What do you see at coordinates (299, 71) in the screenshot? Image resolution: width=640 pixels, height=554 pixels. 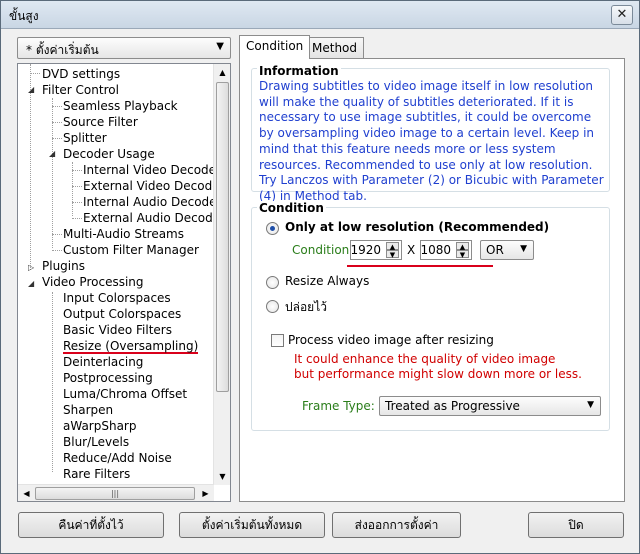 I see `information-title: Information` at bounding box center [299, 71].